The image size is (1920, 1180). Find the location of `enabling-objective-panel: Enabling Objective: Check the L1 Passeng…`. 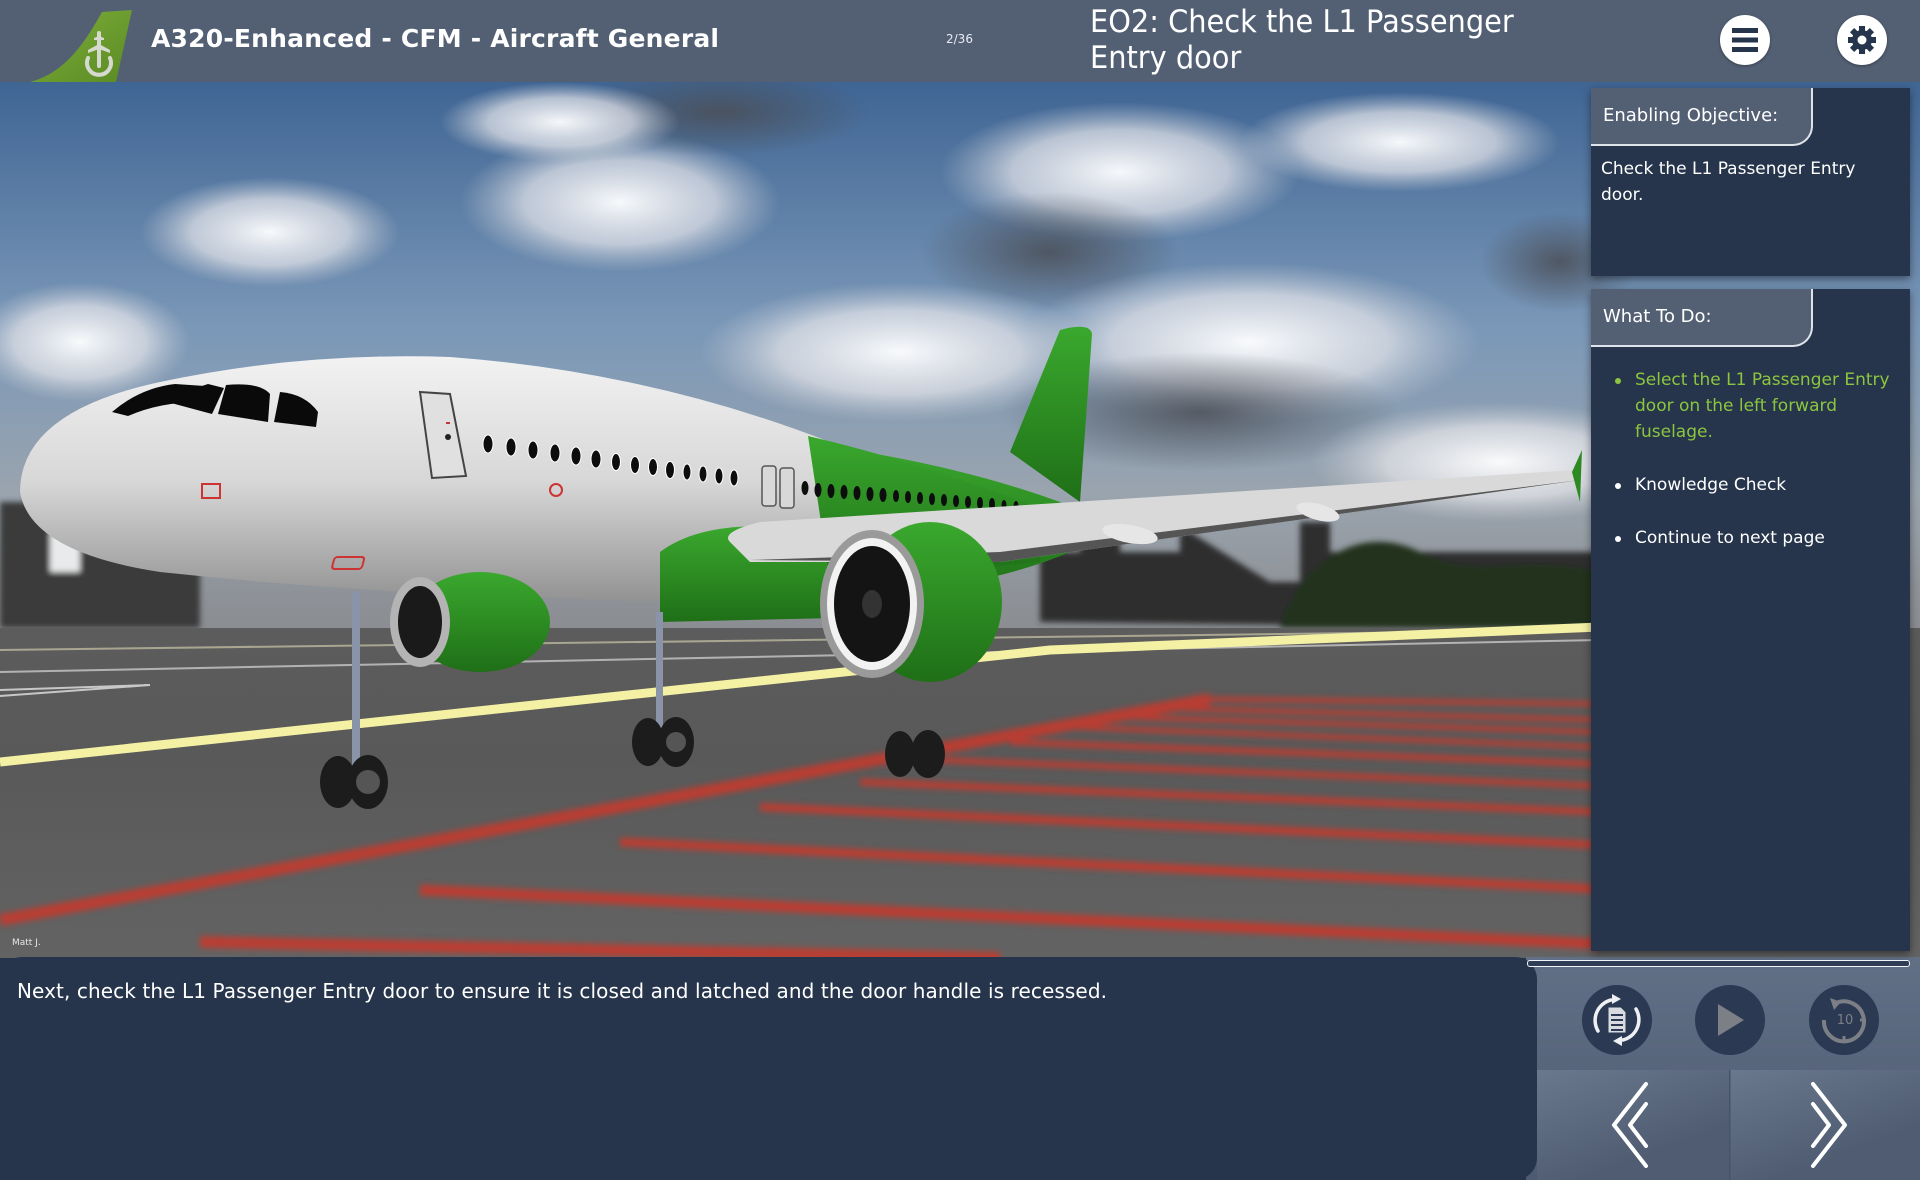

enabling-objective-panel: Enabling Objective: Check the L1 Passeng… is located at coordinates (1750, 182).